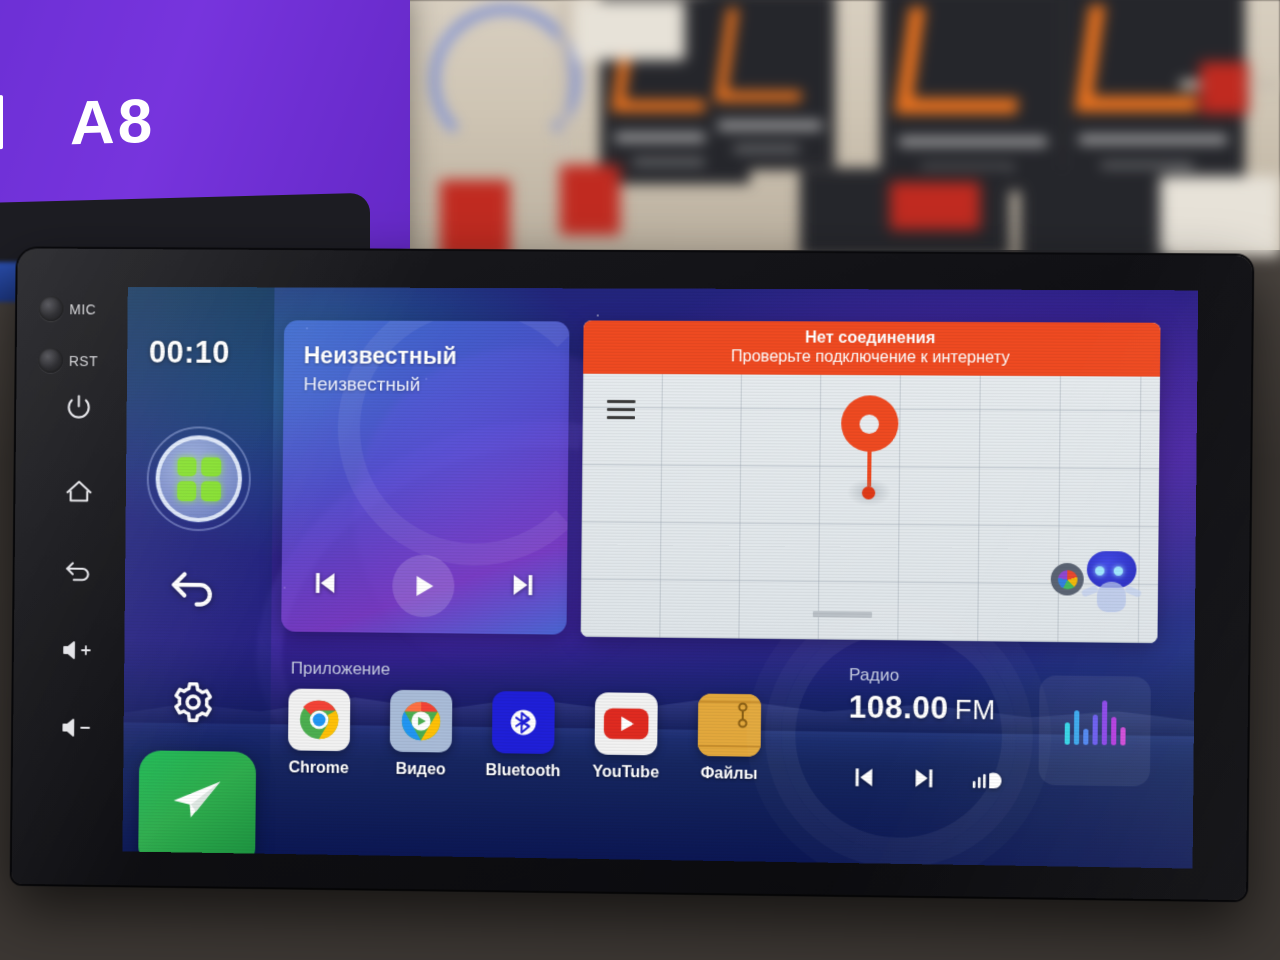 The image size is (1280, 960). What do you see at coordinates (870, 508) in the screenshot?
I see `map-canvas` at bounding box center [870, 508].